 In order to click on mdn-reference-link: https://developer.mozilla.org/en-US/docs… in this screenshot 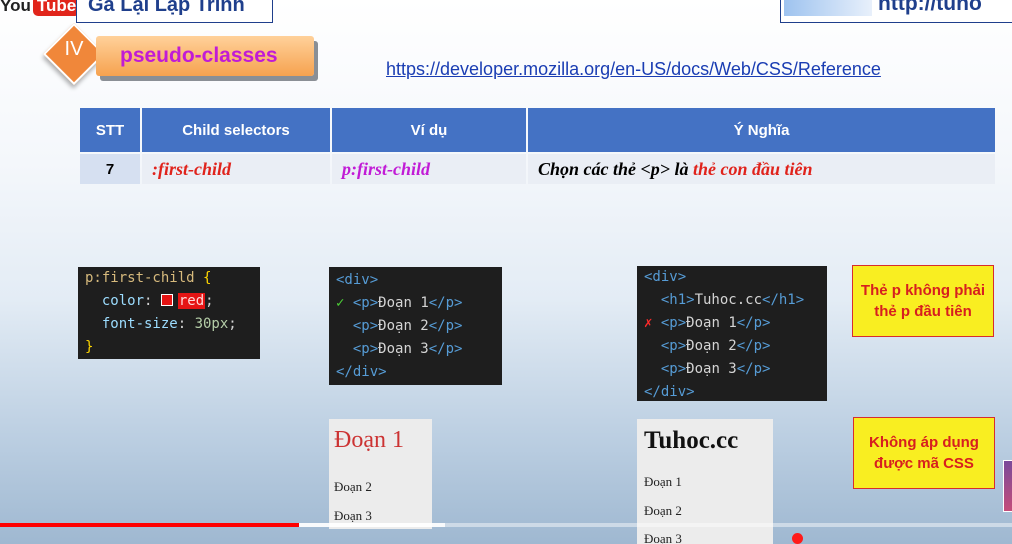, I will do `click(633, 69)`.